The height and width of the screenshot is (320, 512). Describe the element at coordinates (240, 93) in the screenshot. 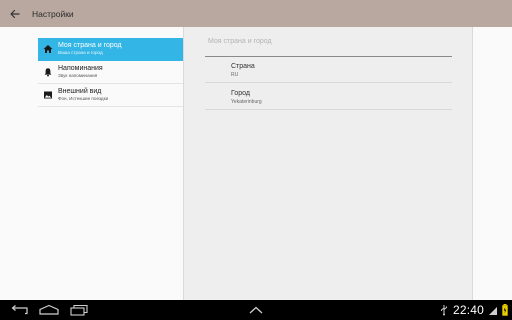

I see `pref-title: Город` at that location.